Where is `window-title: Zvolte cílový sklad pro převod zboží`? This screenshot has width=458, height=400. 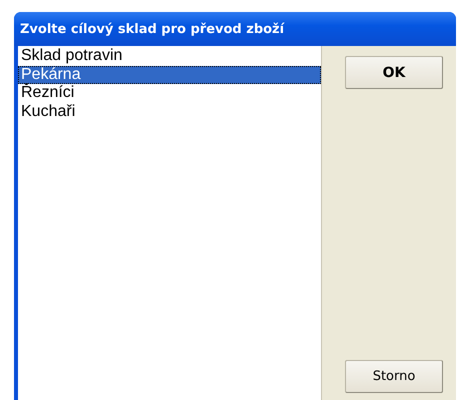 window-title: Zvolte cílový sklad pro převod zboží is located at coordinates (152, 29).